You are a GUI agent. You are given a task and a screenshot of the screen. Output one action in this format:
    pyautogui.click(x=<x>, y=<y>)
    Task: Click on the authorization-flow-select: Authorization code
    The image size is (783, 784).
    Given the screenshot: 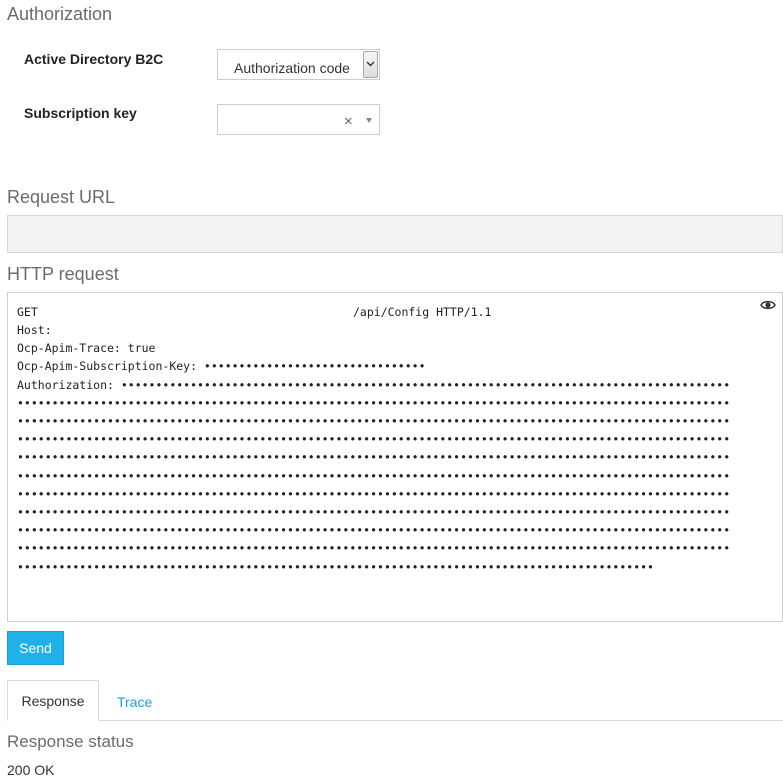 What is the action you would take?
    pyautogui.click(x=298, y=64)
    